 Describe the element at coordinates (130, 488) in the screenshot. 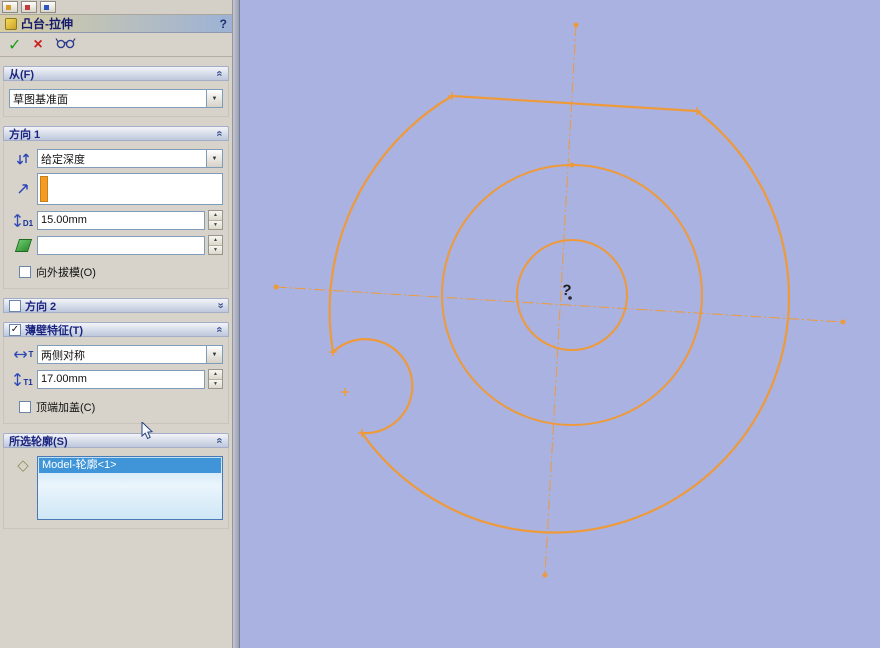

I see `selected-contours-list: Model-轮廓<1>` at that location.